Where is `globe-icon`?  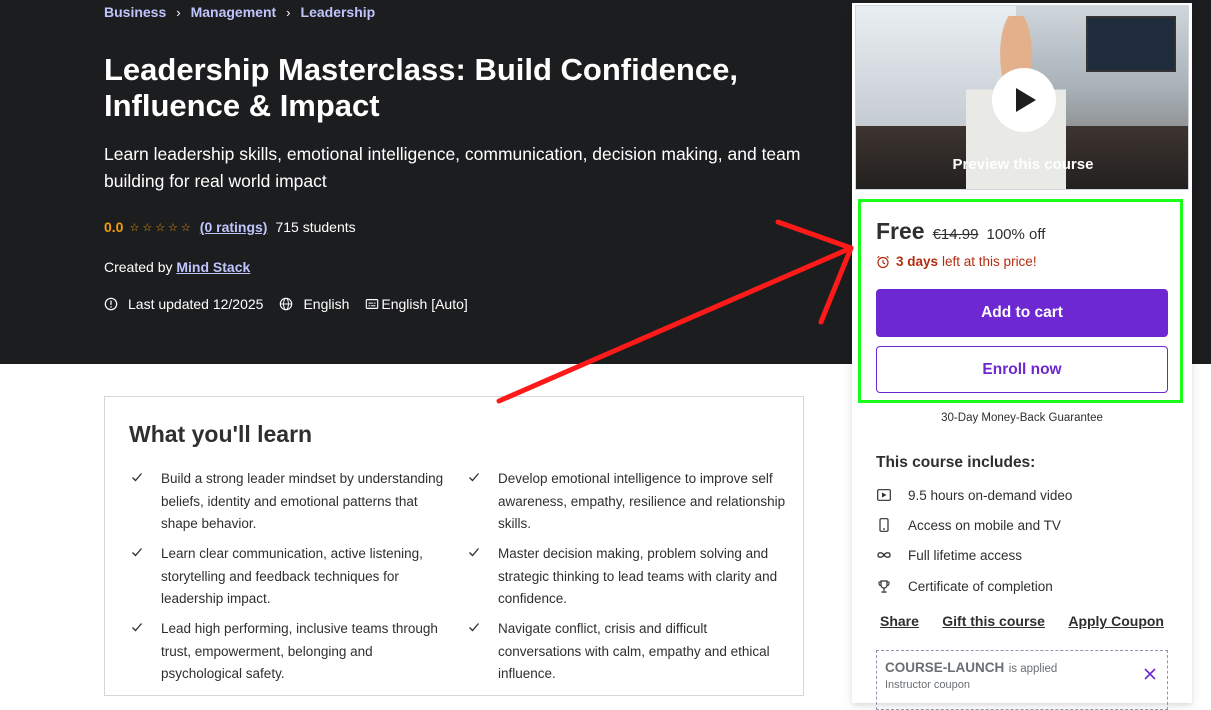
globe-icon is located at coordinates (286, 304).